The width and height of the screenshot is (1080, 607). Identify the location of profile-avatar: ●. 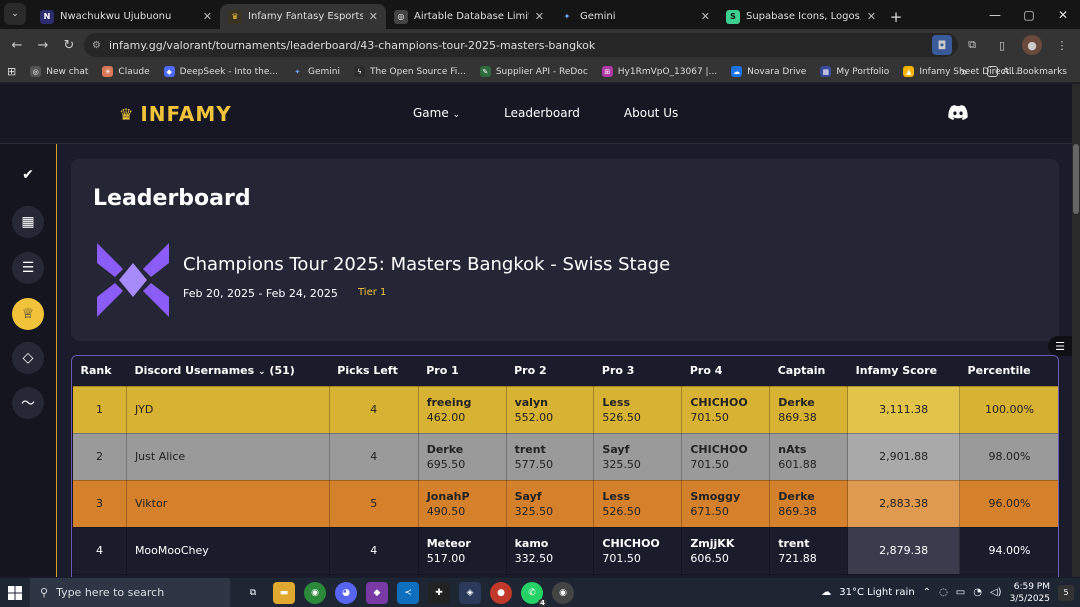
(1032, 45).